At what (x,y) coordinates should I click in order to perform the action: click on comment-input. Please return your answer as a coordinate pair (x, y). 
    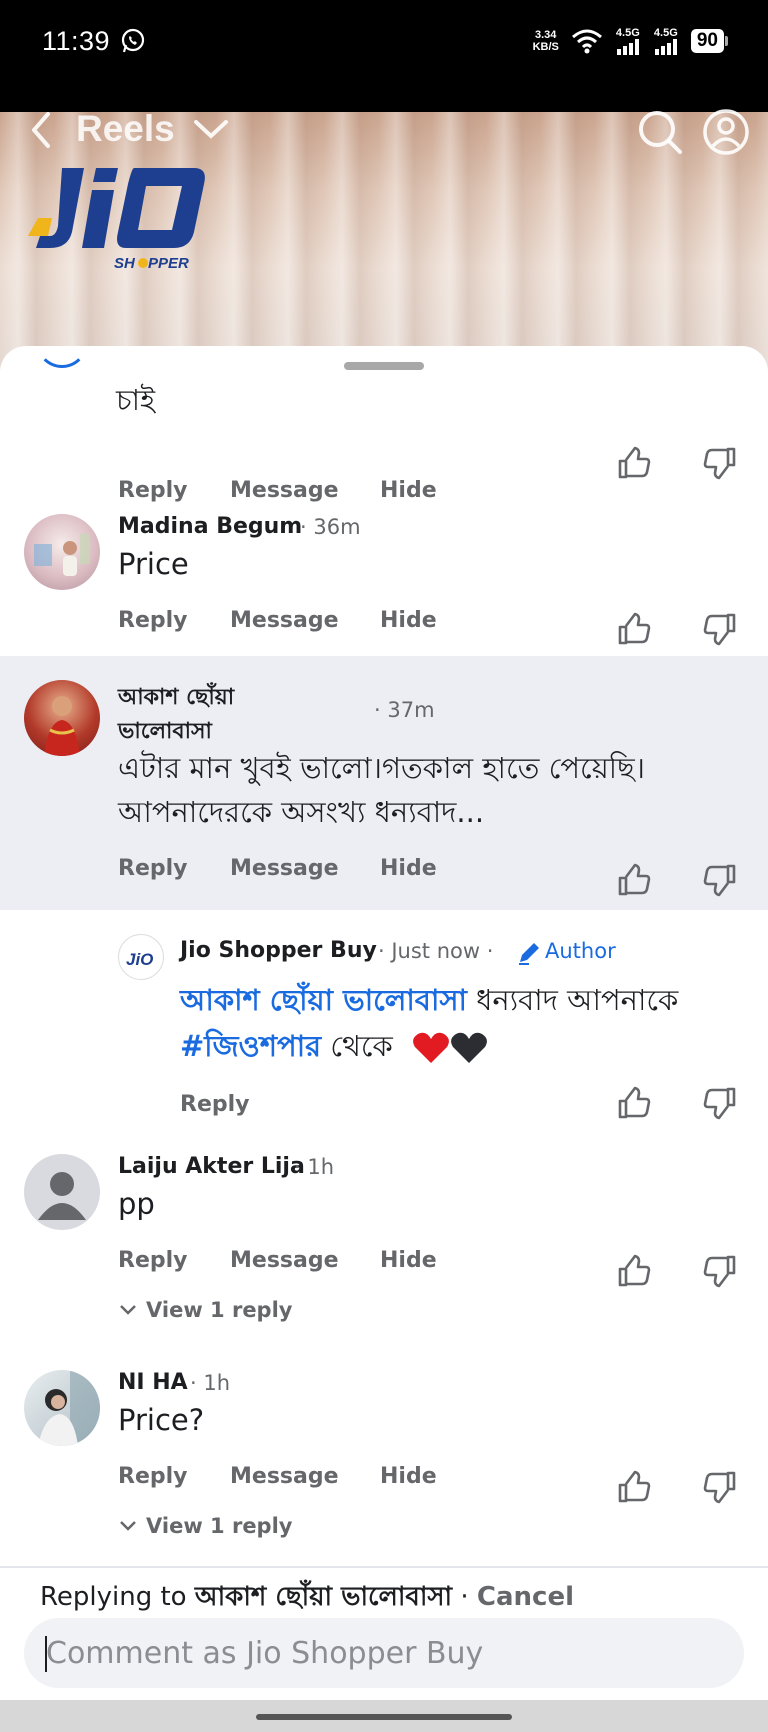
    Looking at the image, I should click on (384, 1653).